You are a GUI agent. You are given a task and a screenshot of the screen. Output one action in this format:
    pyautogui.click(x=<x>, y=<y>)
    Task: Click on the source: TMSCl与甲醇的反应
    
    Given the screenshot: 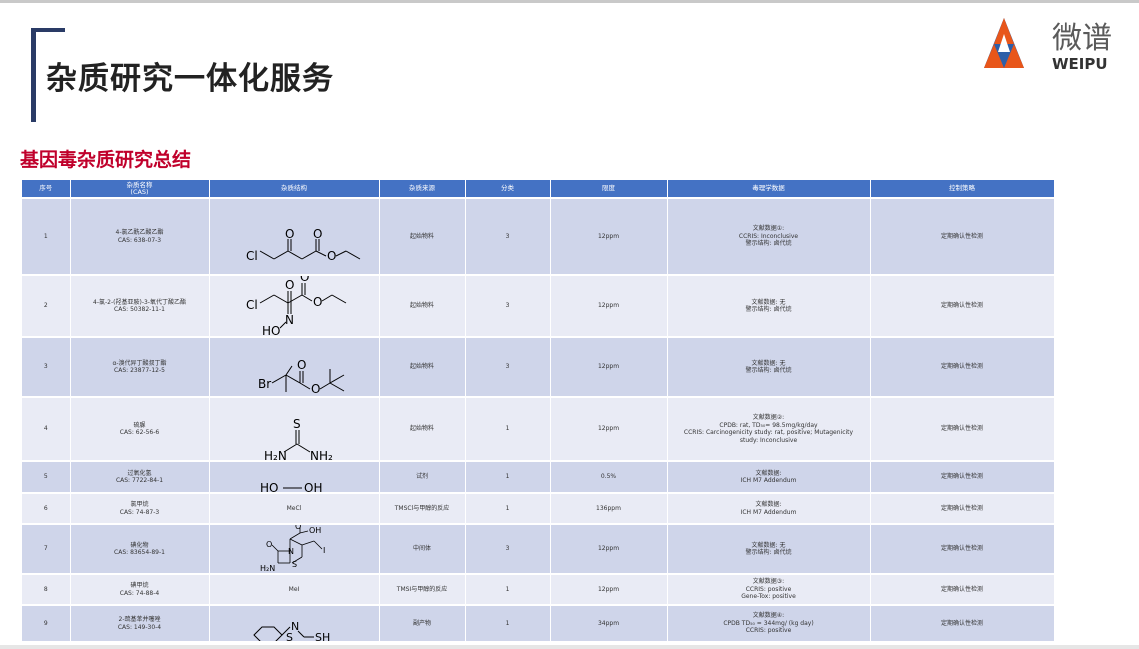 What is the action you would take?
    pyautogui.click(x=422, y=508)
    